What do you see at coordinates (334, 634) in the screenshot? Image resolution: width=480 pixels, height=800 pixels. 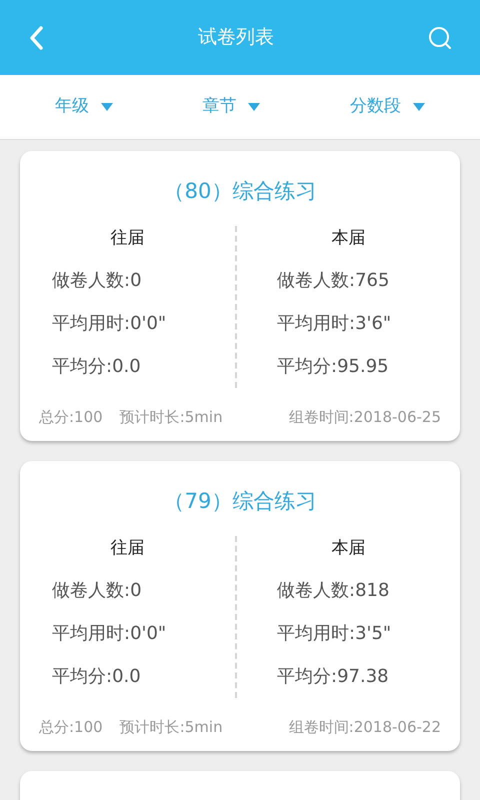 I see `stat-text: 平均用时:3'5"` at bounding box center [334, 634].